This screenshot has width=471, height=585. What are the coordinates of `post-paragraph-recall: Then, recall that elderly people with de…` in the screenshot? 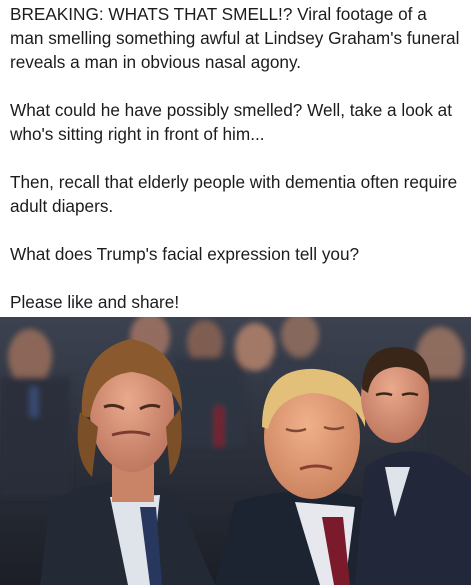 It's located at (234, 194).